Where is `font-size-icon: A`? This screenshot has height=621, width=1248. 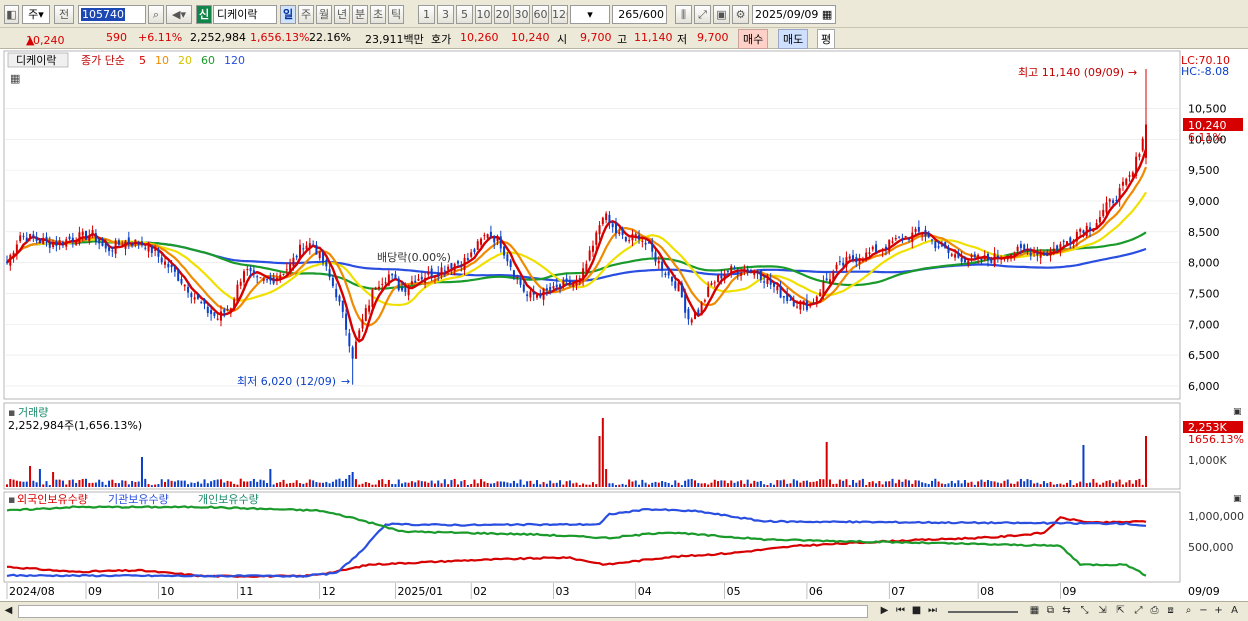
font-size-icon: A is located at coordinates (1234, 611).